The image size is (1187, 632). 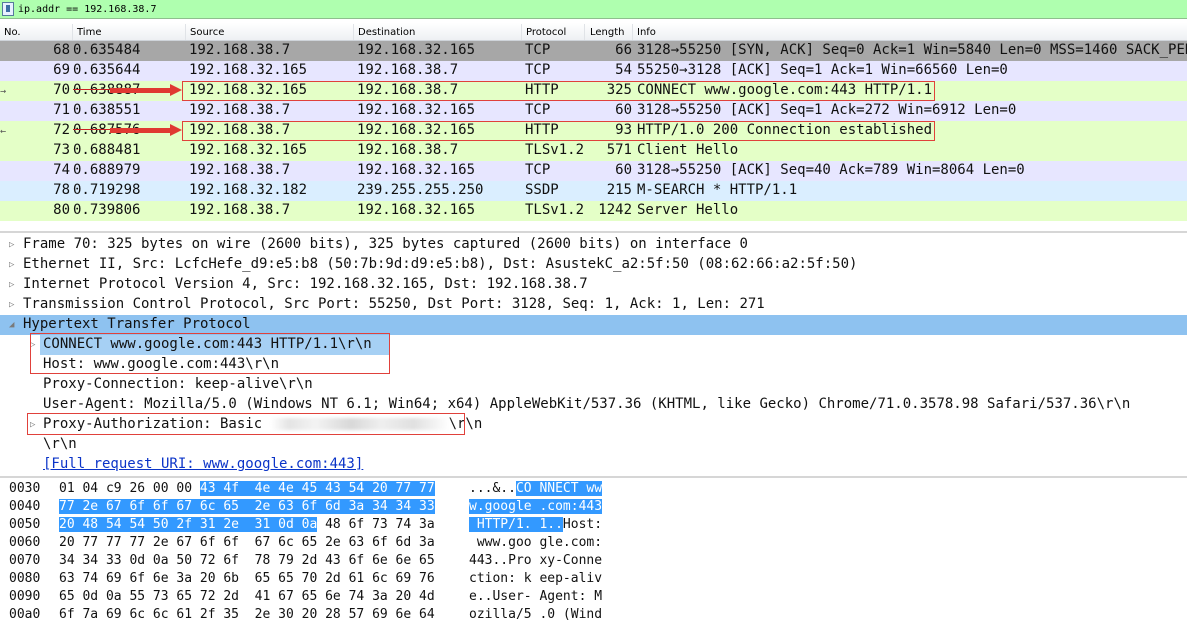 I want to click on ascii-dump: ozilla/5 .0 (Wind, so click(x=535, y=614).